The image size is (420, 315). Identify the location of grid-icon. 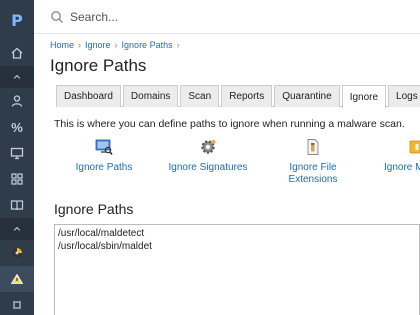
(17, 179).